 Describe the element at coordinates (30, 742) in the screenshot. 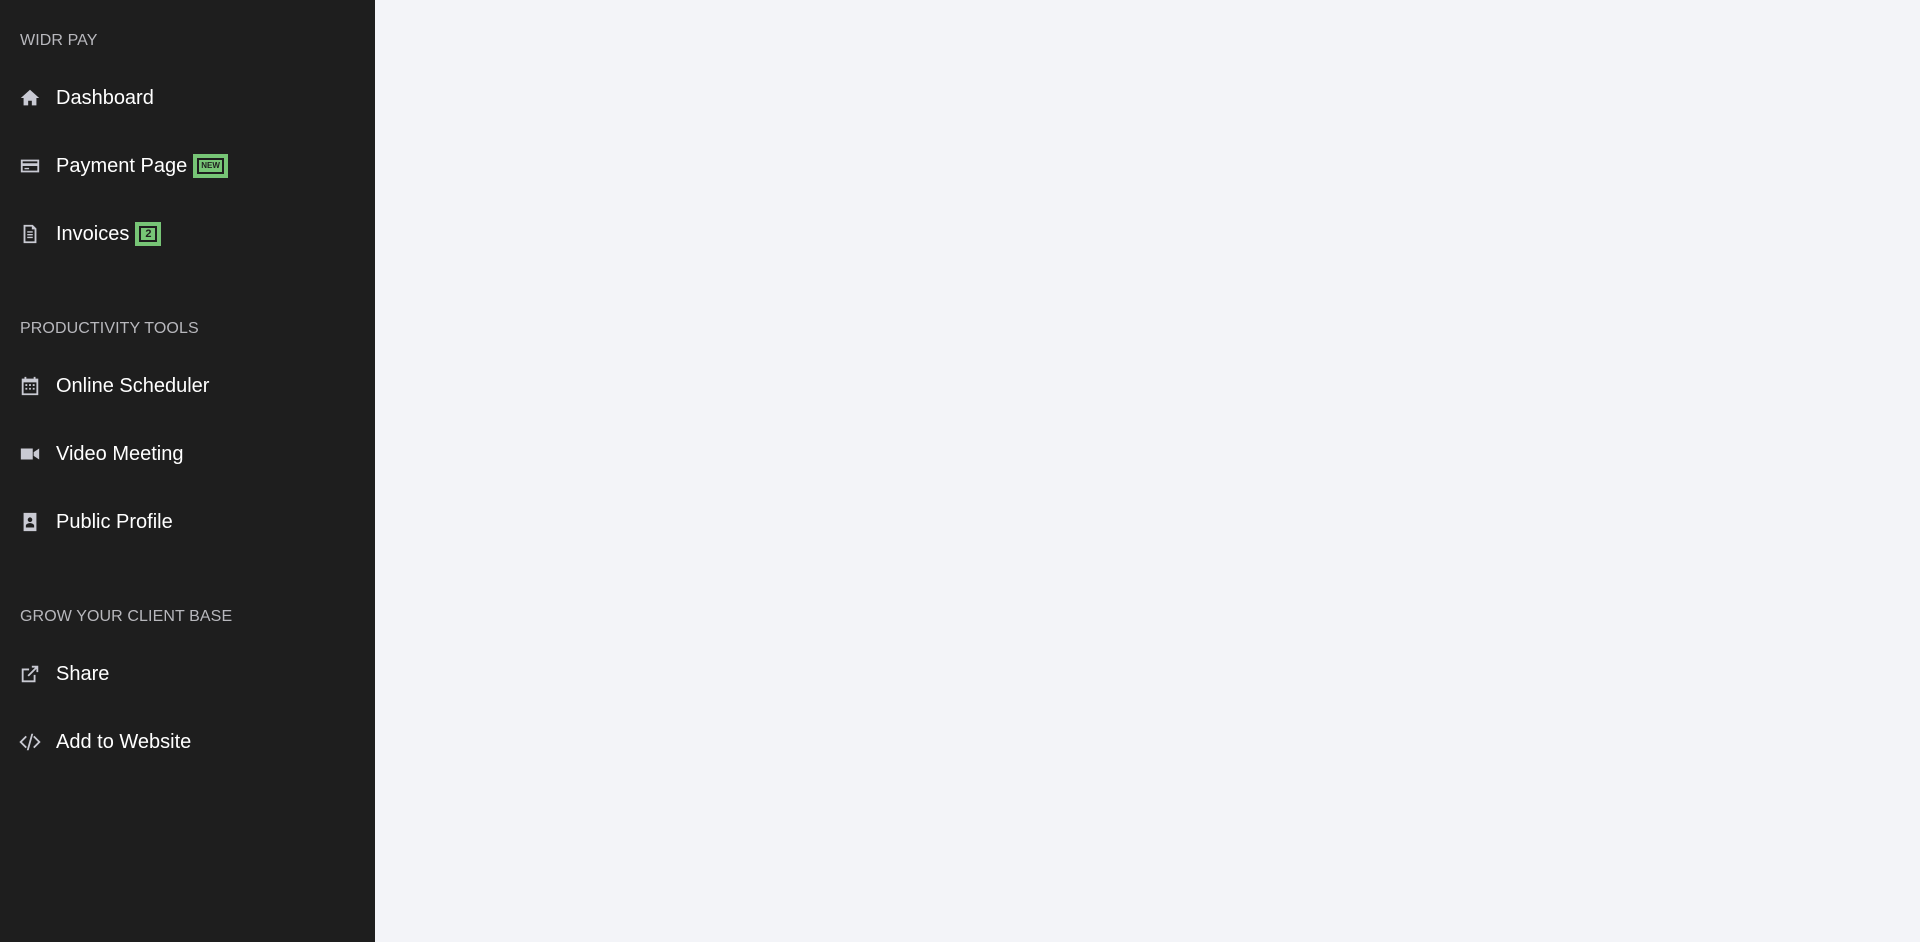

I see `code-icon` at that location.